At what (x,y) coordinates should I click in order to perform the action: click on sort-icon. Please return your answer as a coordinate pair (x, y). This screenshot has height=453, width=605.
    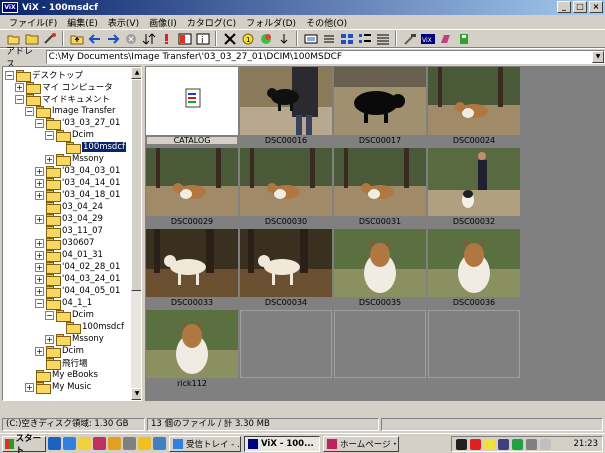
    Looking at the image, I should click on (148, 38).